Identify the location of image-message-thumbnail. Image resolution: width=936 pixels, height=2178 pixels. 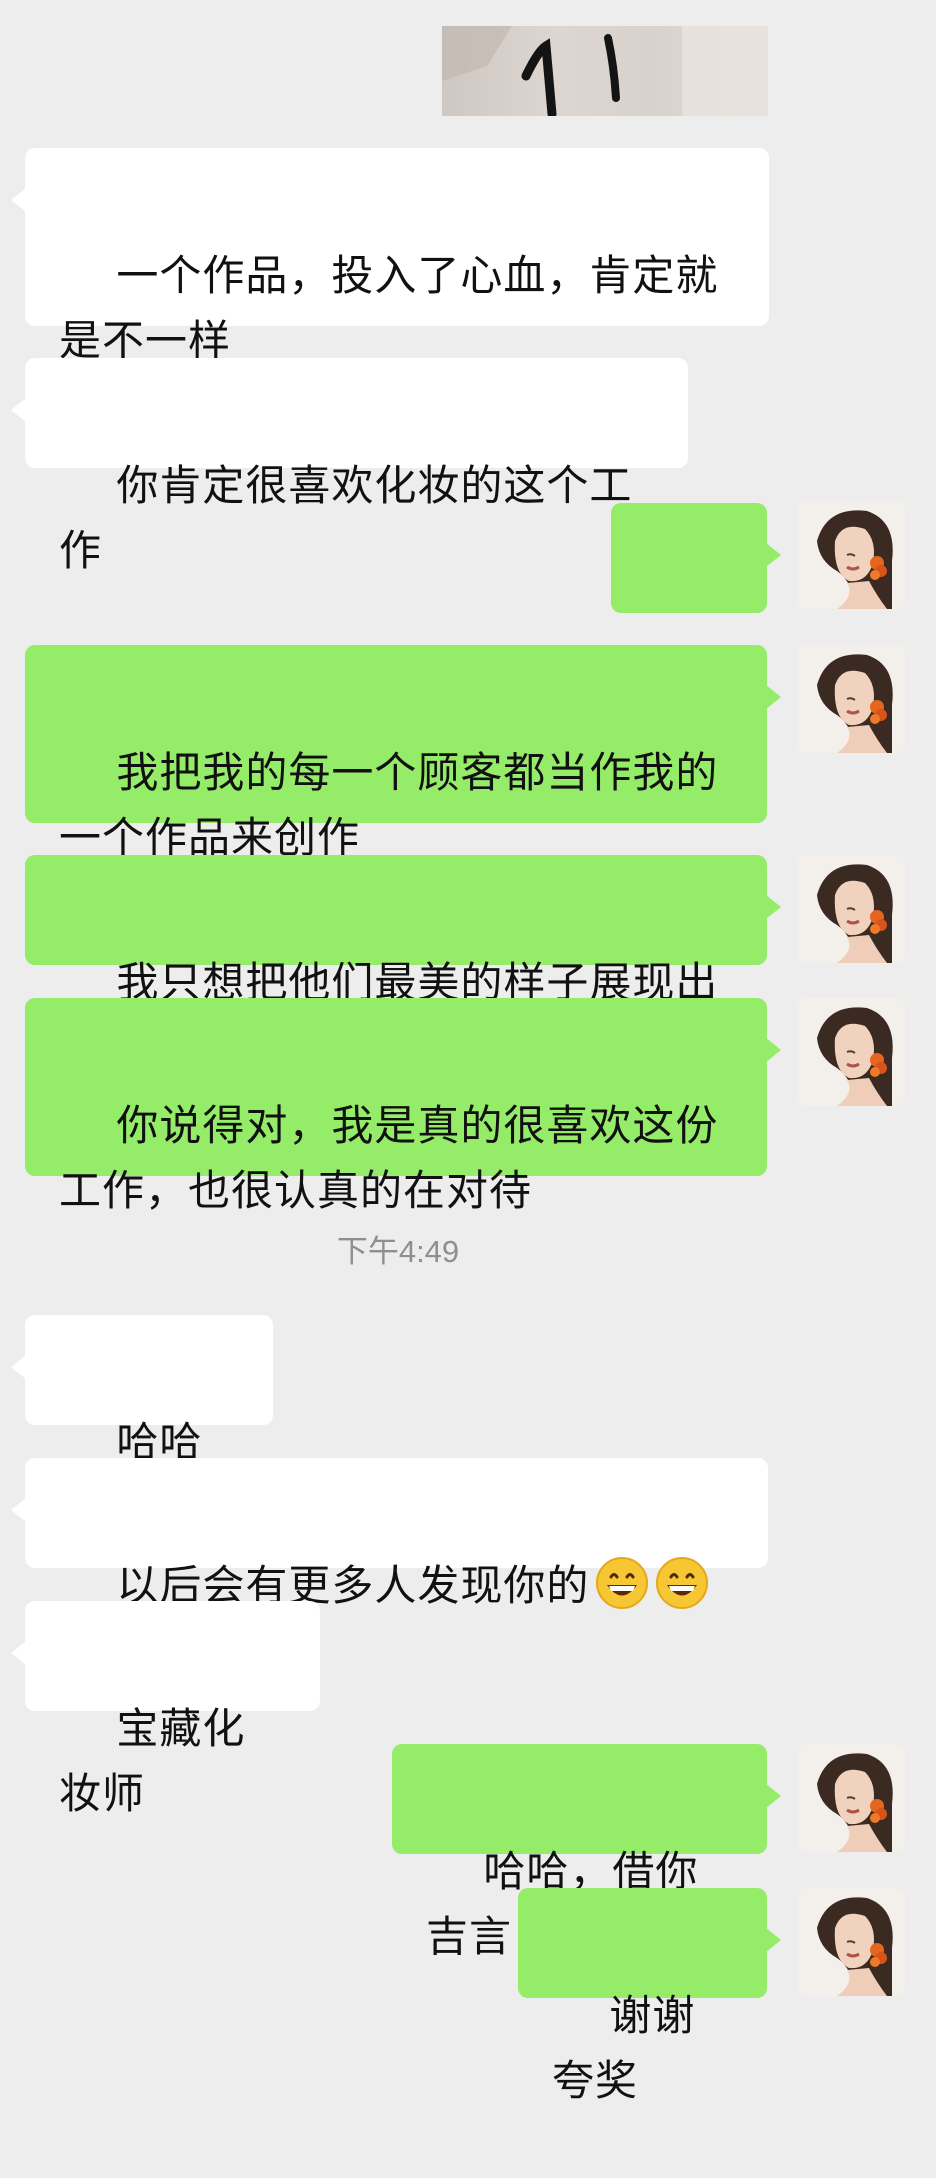
(605, 71).